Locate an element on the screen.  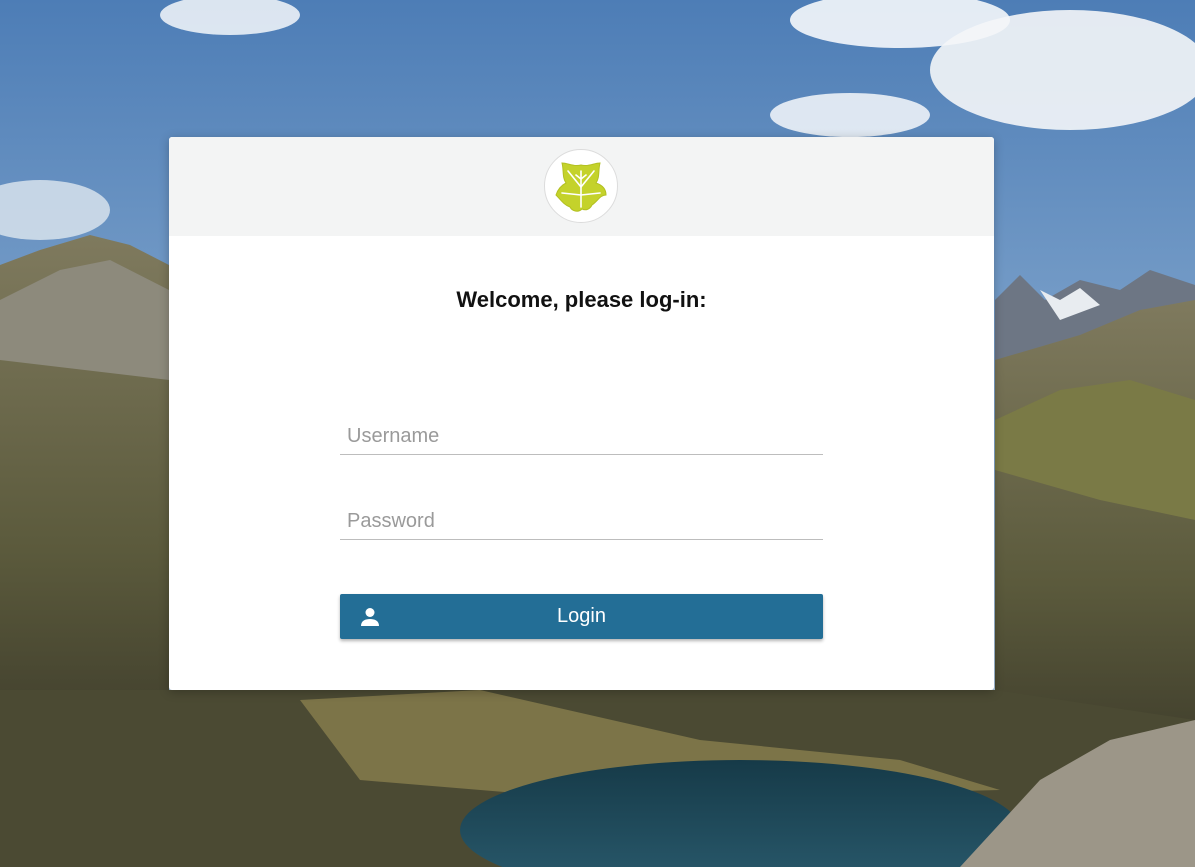
welcome-title: Welcome, please log-in: is located at coordinates (581, 299).